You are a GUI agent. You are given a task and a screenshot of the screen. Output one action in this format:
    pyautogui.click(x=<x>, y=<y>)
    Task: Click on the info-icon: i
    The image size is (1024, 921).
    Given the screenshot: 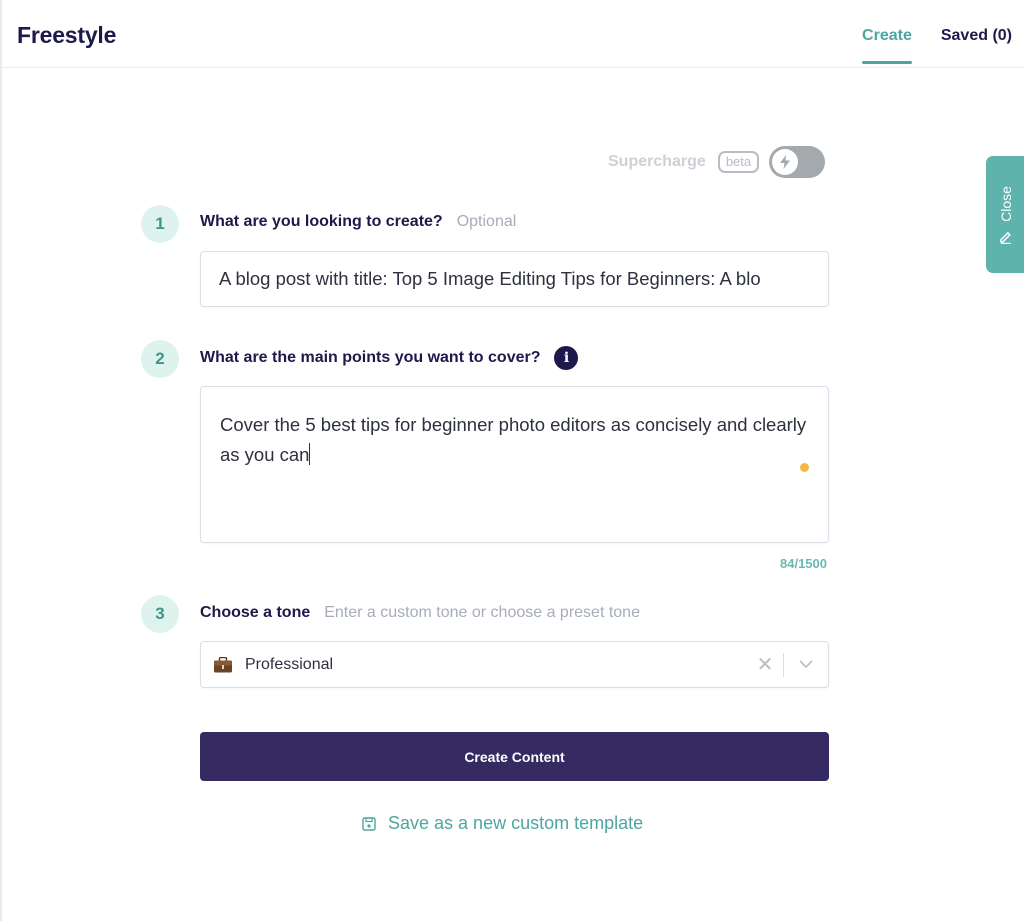 What is the action you would take?
    pyautogui.click(x=566, y=358)
    